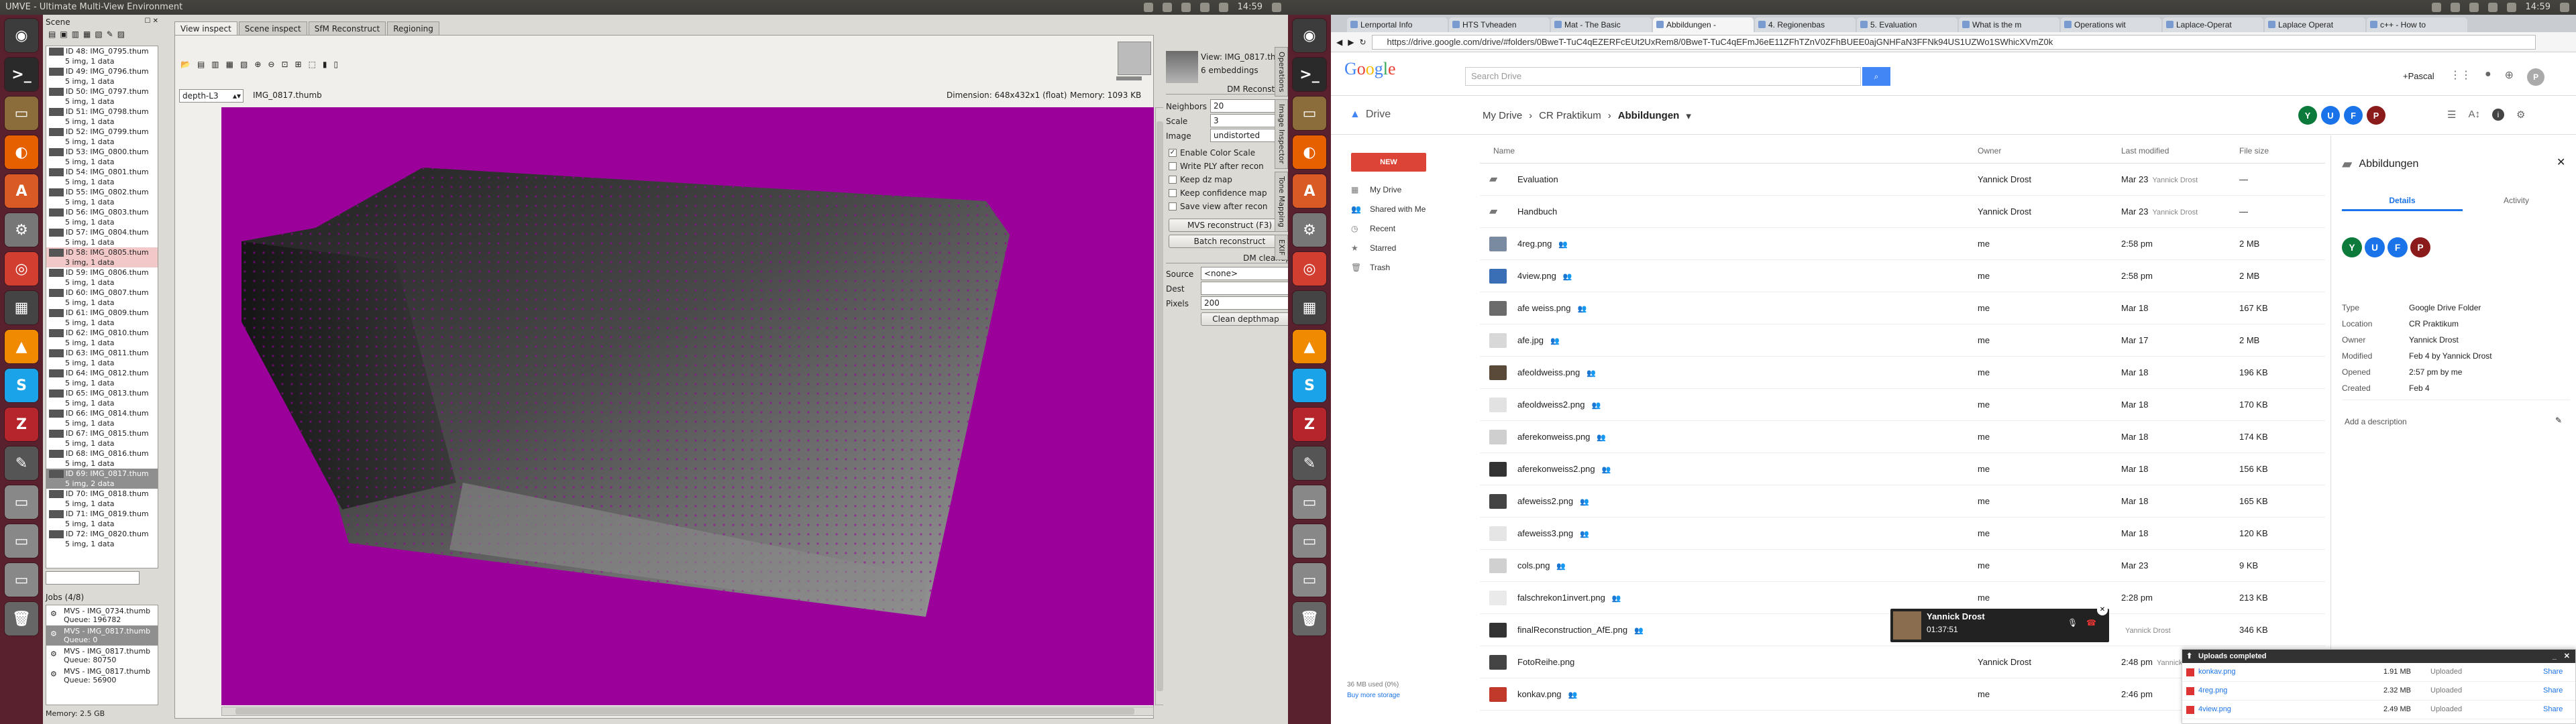 The image size is (2576, 724). Describe the element at coordinates (102, 333) in the screenshot. I see `scene-item: ID 62: IMG_0810.thum` at that location.